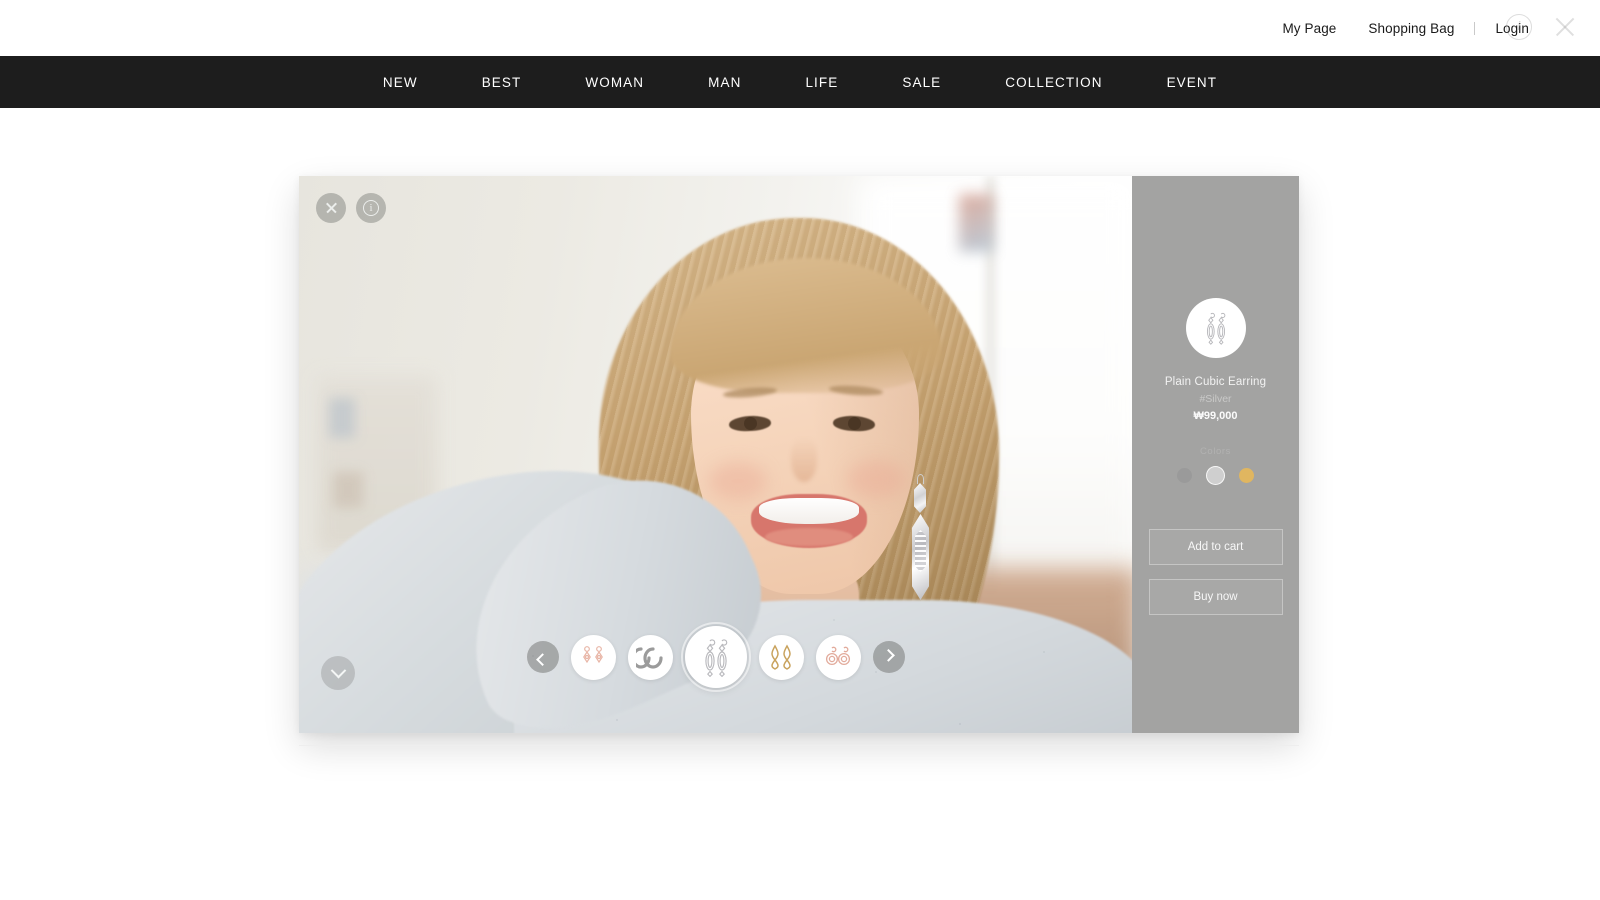 Image resolution: width=1600 pixels, height=900 pixels. I want to click on product-price: ₩99,000, so click(1215, 416).